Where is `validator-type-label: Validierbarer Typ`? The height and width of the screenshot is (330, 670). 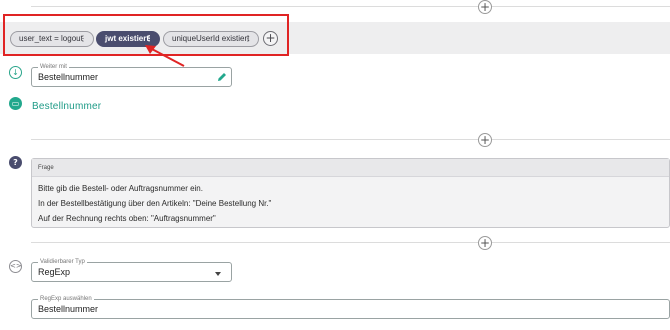
validator-type-label: Validierbarer Typ is located at coordinates (62, 262).